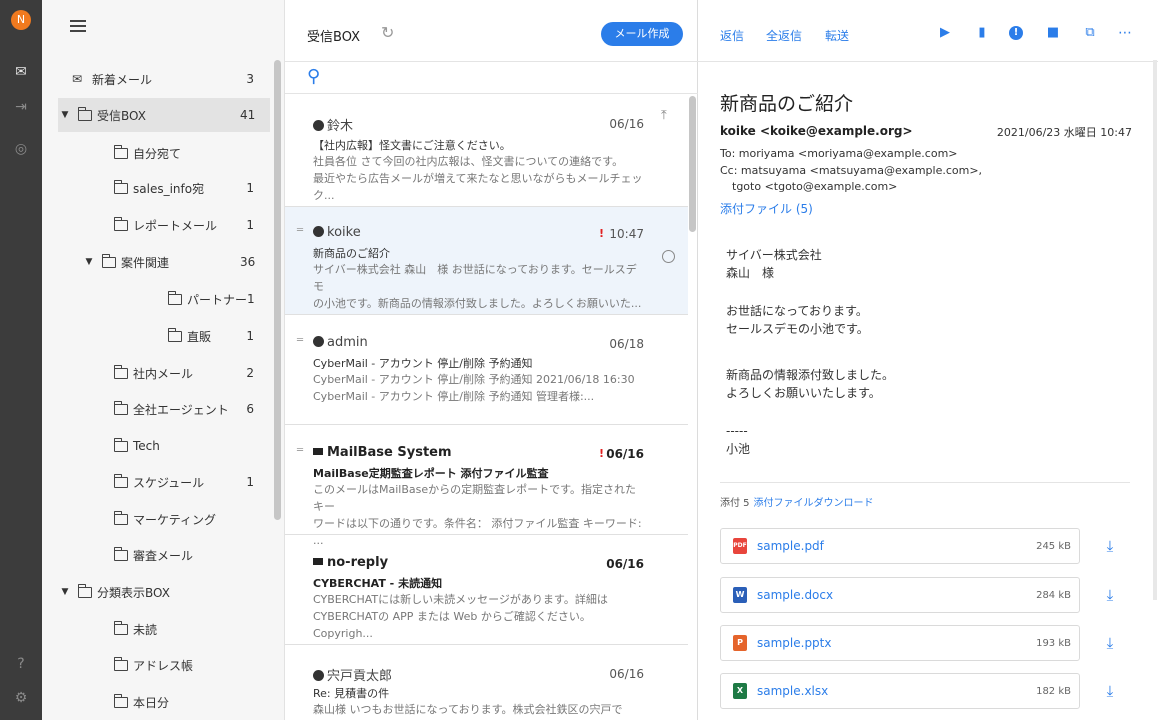  I want to click on open-new-window-icon: ⧉, so click(1090, 33).